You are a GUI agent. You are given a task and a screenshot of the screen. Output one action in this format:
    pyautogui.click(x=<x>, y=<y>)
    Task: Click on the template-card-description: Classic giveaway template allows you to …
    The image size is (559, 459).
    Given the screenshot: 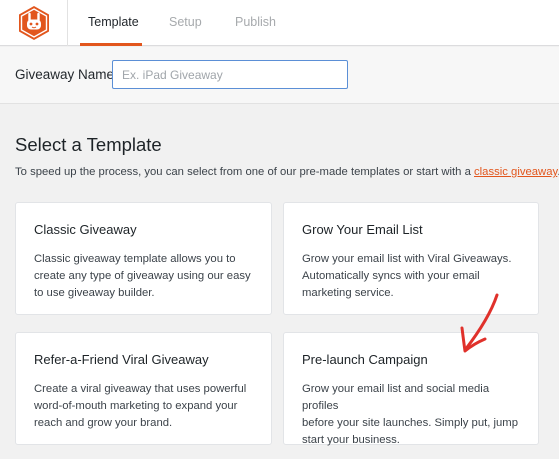 What is the action you would take?
    pyautogui.click(x=145, y=276)
    